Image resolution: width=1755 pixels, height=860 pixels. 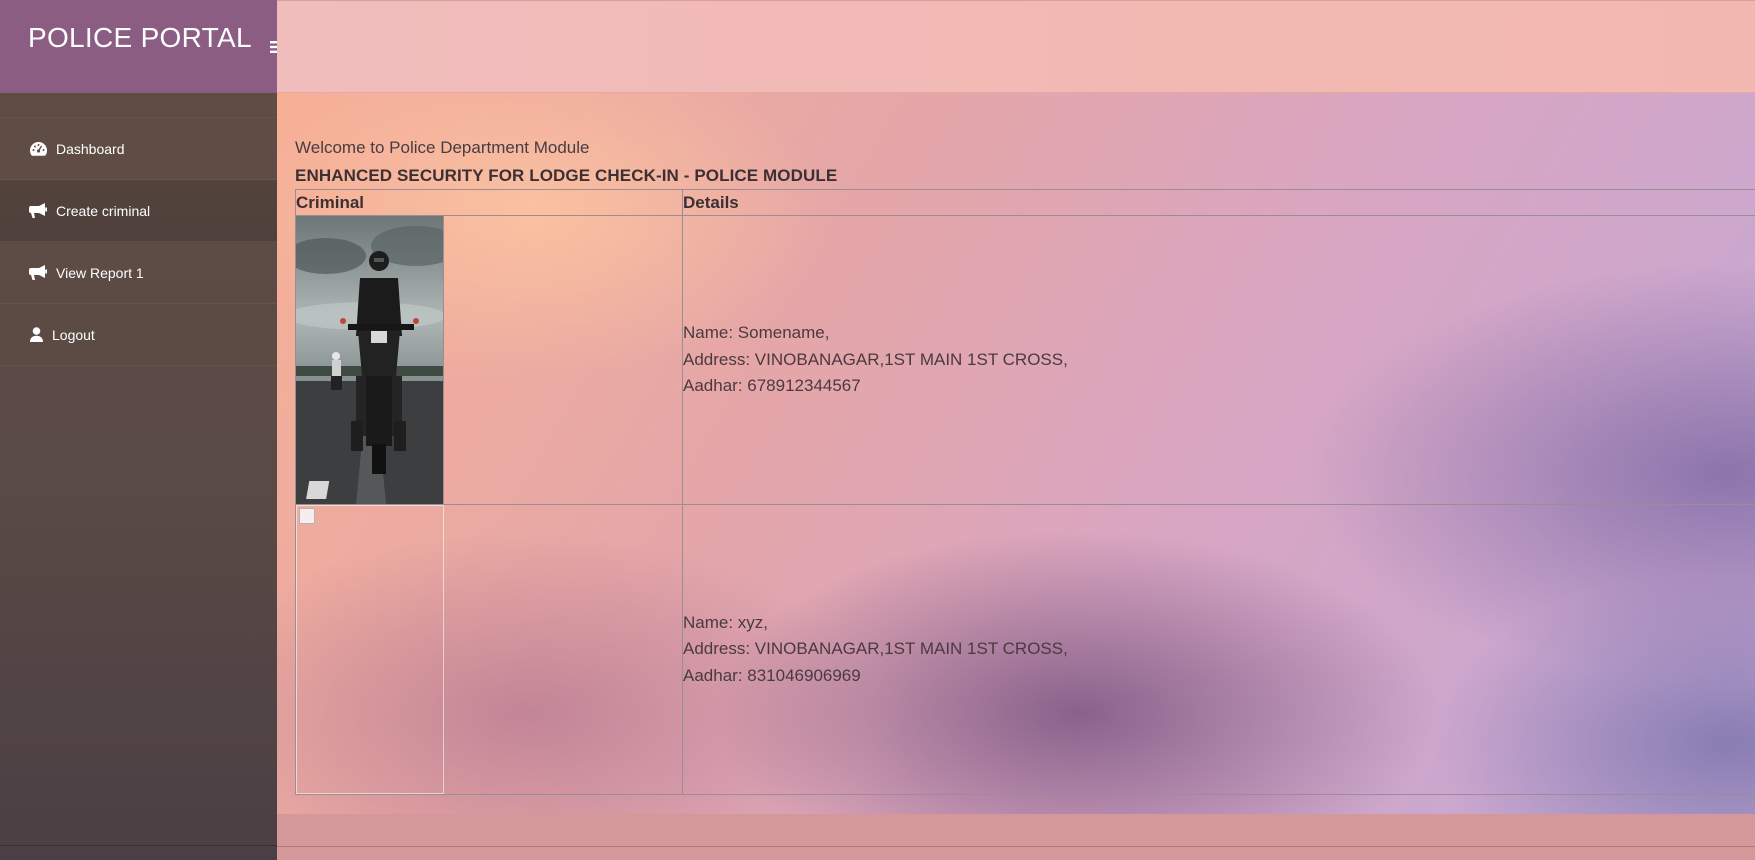 What do you see at coordinates (138, 335) in the screenshot?
I see `sidebar-item-logout: Logout` at bounding box center [138, 335].